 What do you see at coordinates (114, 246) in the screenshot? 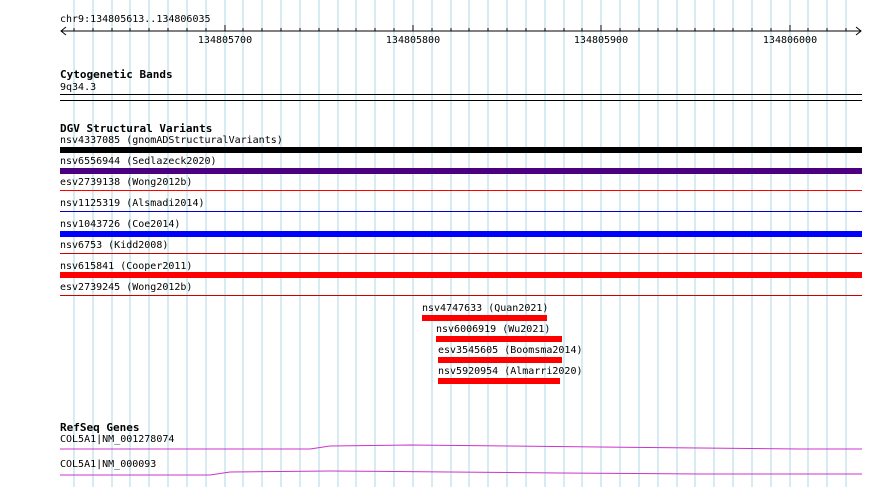
I see `variant-label: nsv6753 (Kidd2008)` at bounding box center [114, 246].